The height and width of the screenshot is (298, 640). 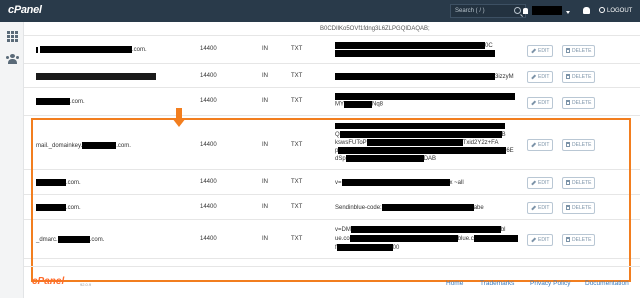 What do you see at coordinates (332, 50) in the screenshot?
I see `table-row: .com. 14400 IN TXT 0C EDIT DELETE` at bounding box center [332, 50].